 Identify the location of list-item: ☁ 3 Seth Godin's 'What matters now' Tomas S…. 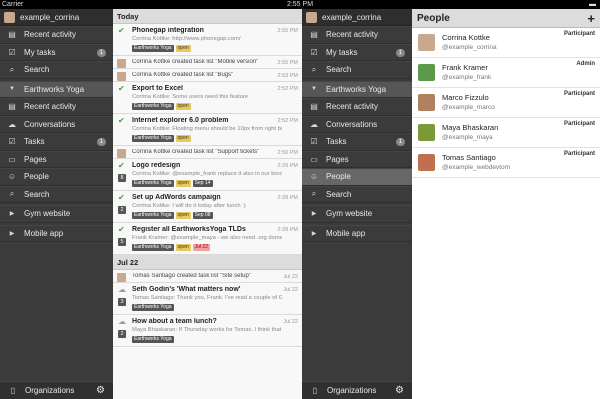
(207, 299).